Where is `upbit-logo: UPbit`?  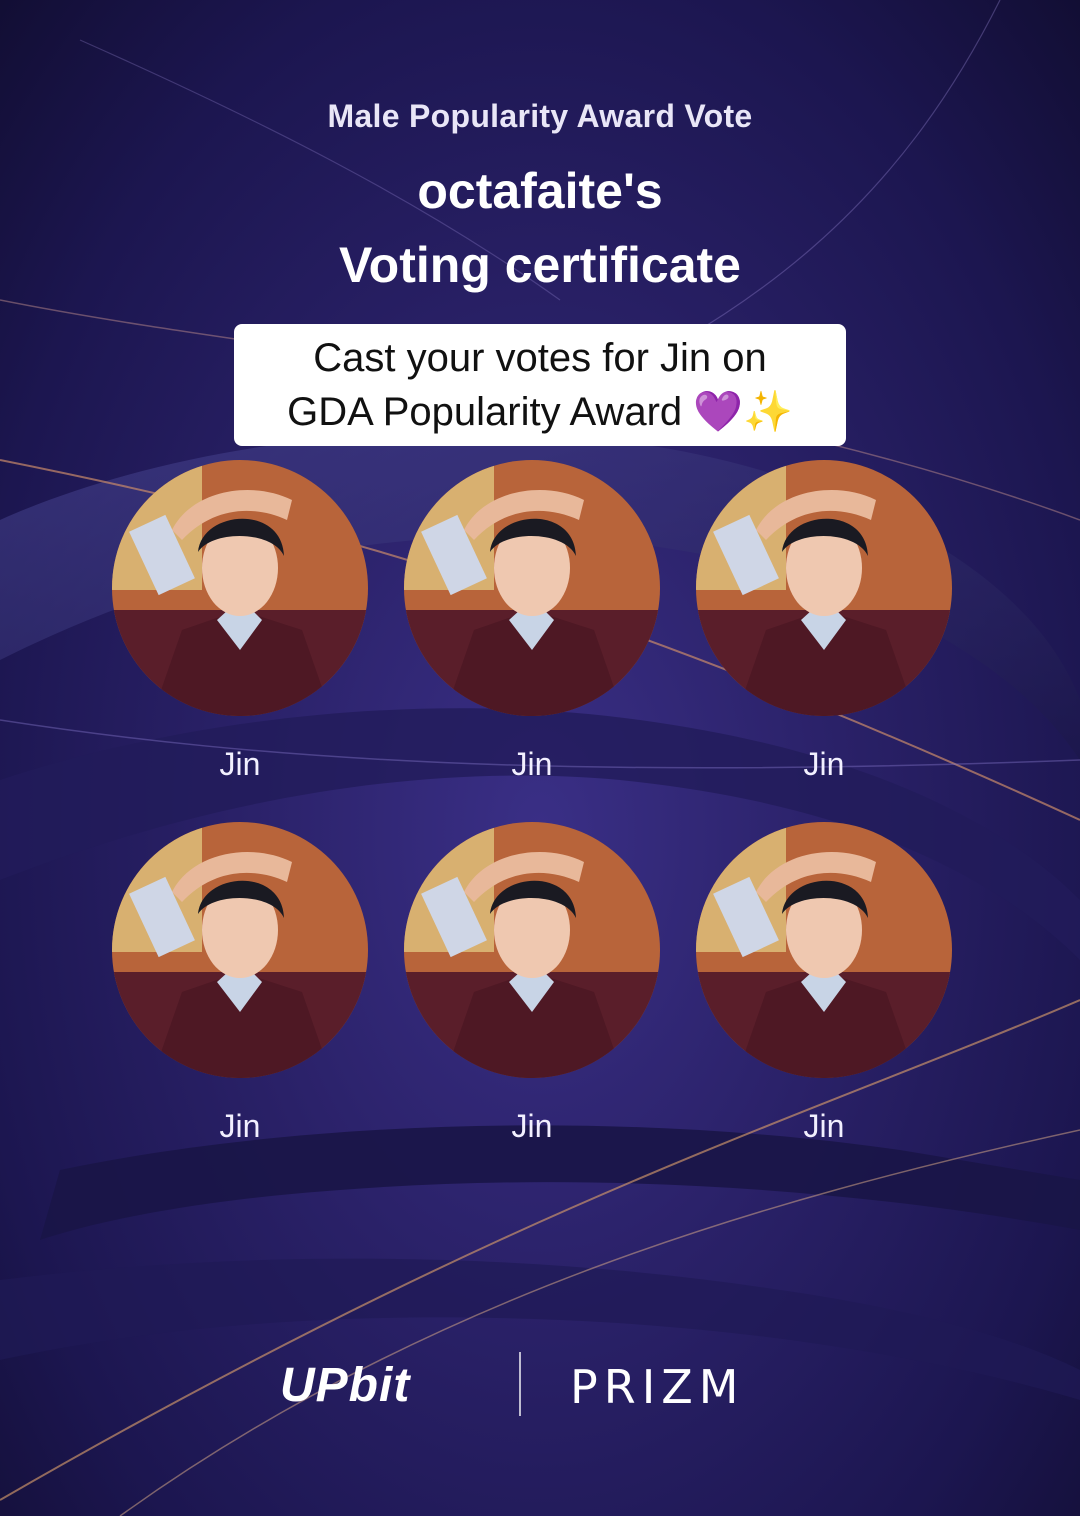
upbit-logo: UPbit is located at coordinates (345, 1385).